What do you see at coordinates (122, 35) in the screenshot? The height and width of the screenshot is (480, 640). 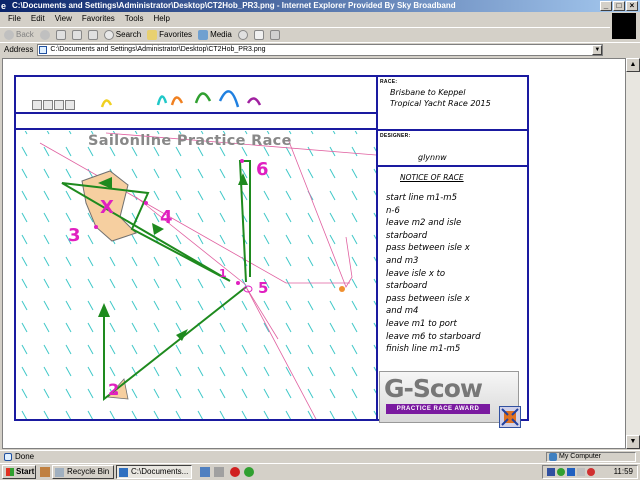 I see `search-button: Search` at bounding box center [122, 35].